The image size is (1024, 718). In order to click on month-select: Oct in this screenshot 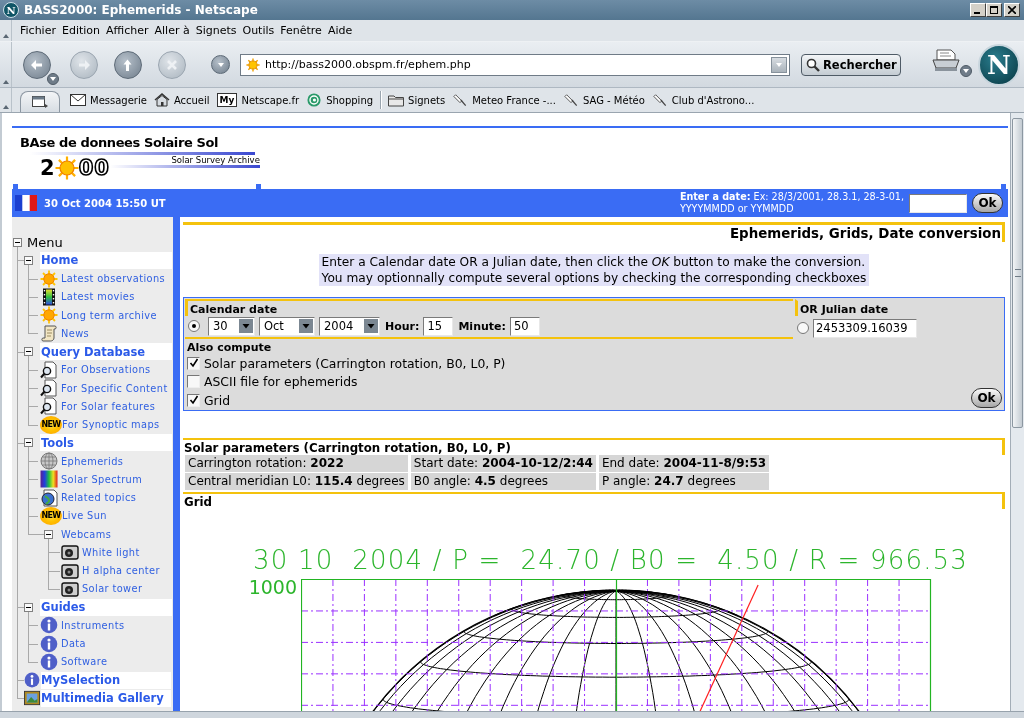, I will do `click(287, 326)`.